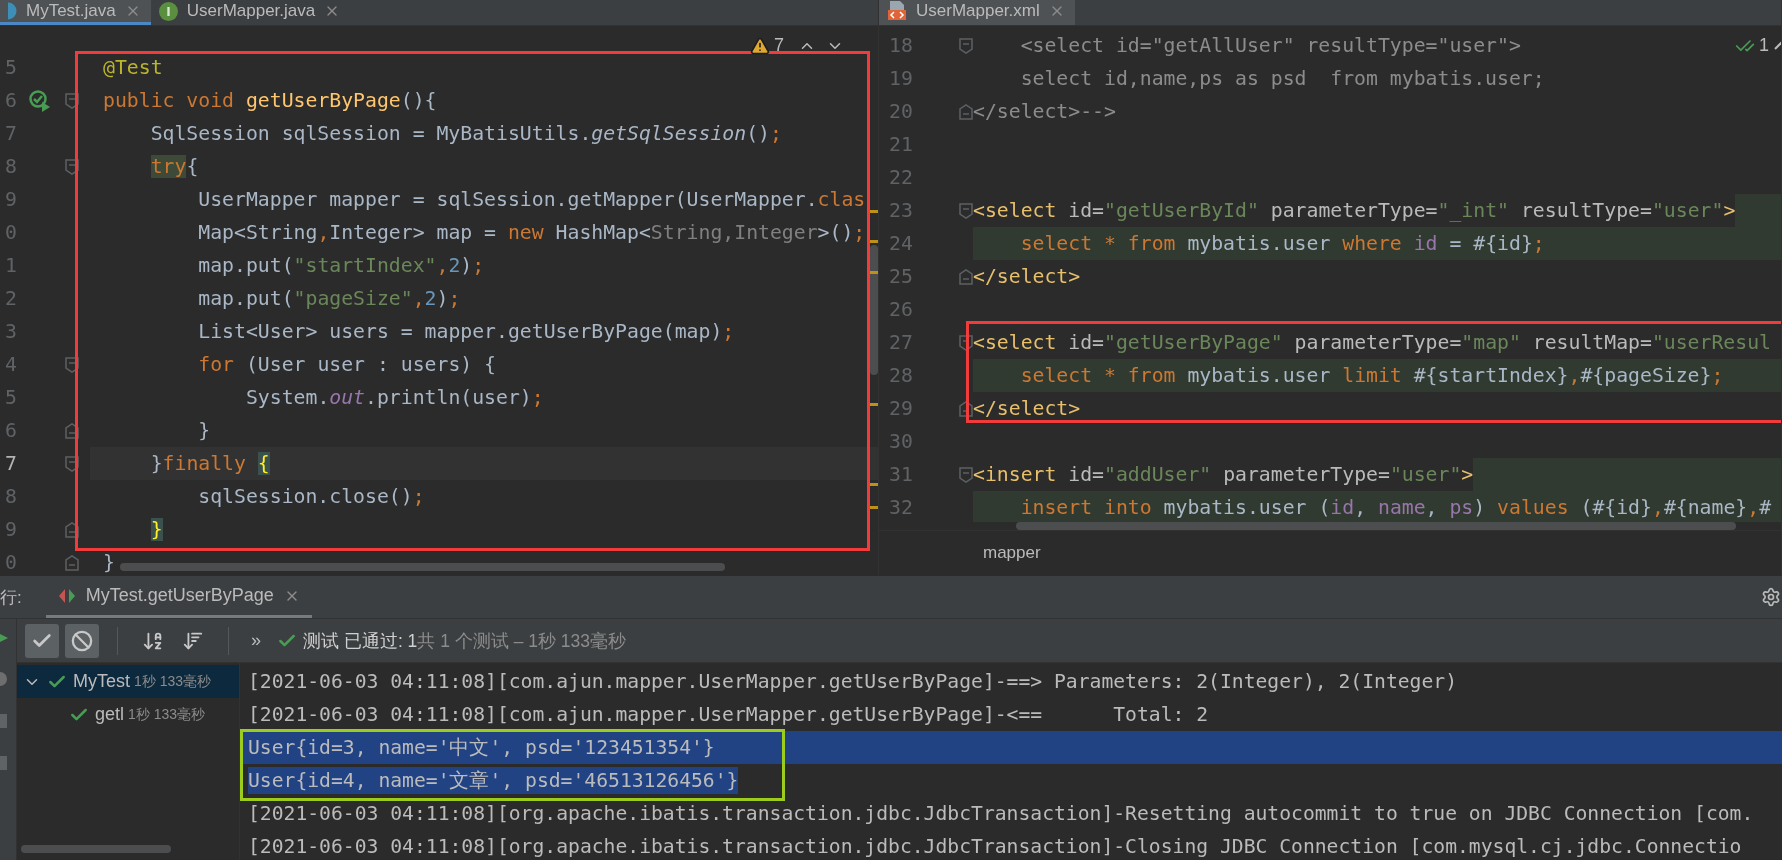 The height and width of the screenshot is (860, 1782). What do you see at coordinates (1270, 45) in the screenshot?
I see `code-line: <select id="getAllUser" resultType="user">` at bounding box center [1270, 45].